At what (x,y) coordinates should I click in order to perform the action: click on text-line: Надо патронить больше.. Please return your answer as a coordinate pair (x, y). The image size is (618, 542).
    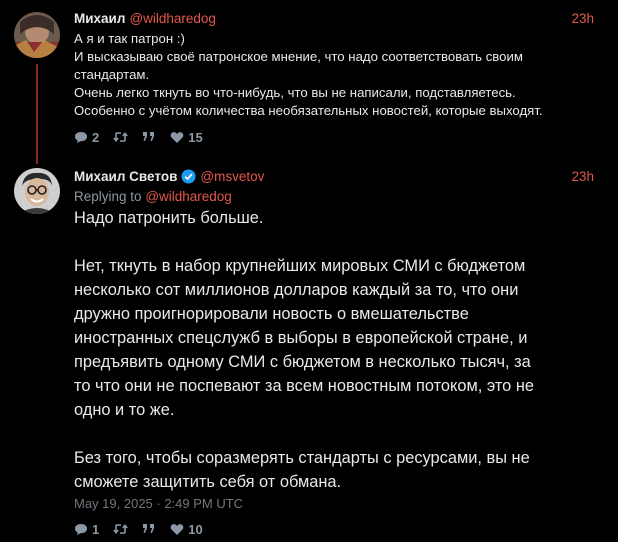
    Looking at the image, I should click on (169, 218).